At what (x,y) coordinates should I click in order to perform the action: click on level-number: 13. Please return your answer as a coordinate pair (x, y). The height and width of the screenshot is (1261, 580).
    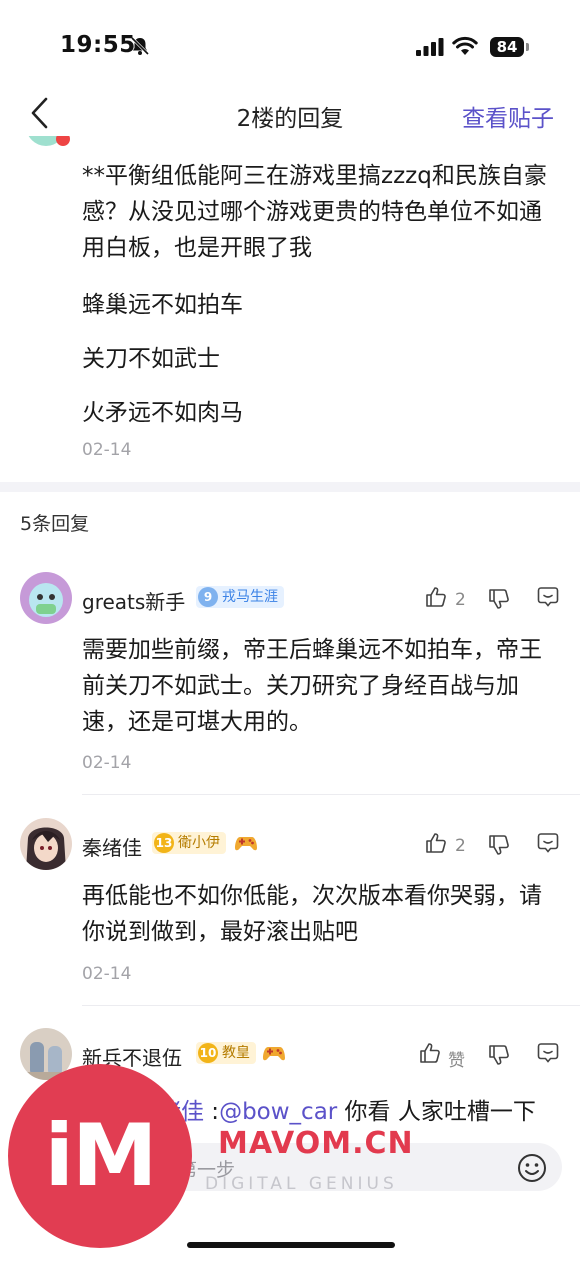
    Looking at the image, I should click on (164, 843).